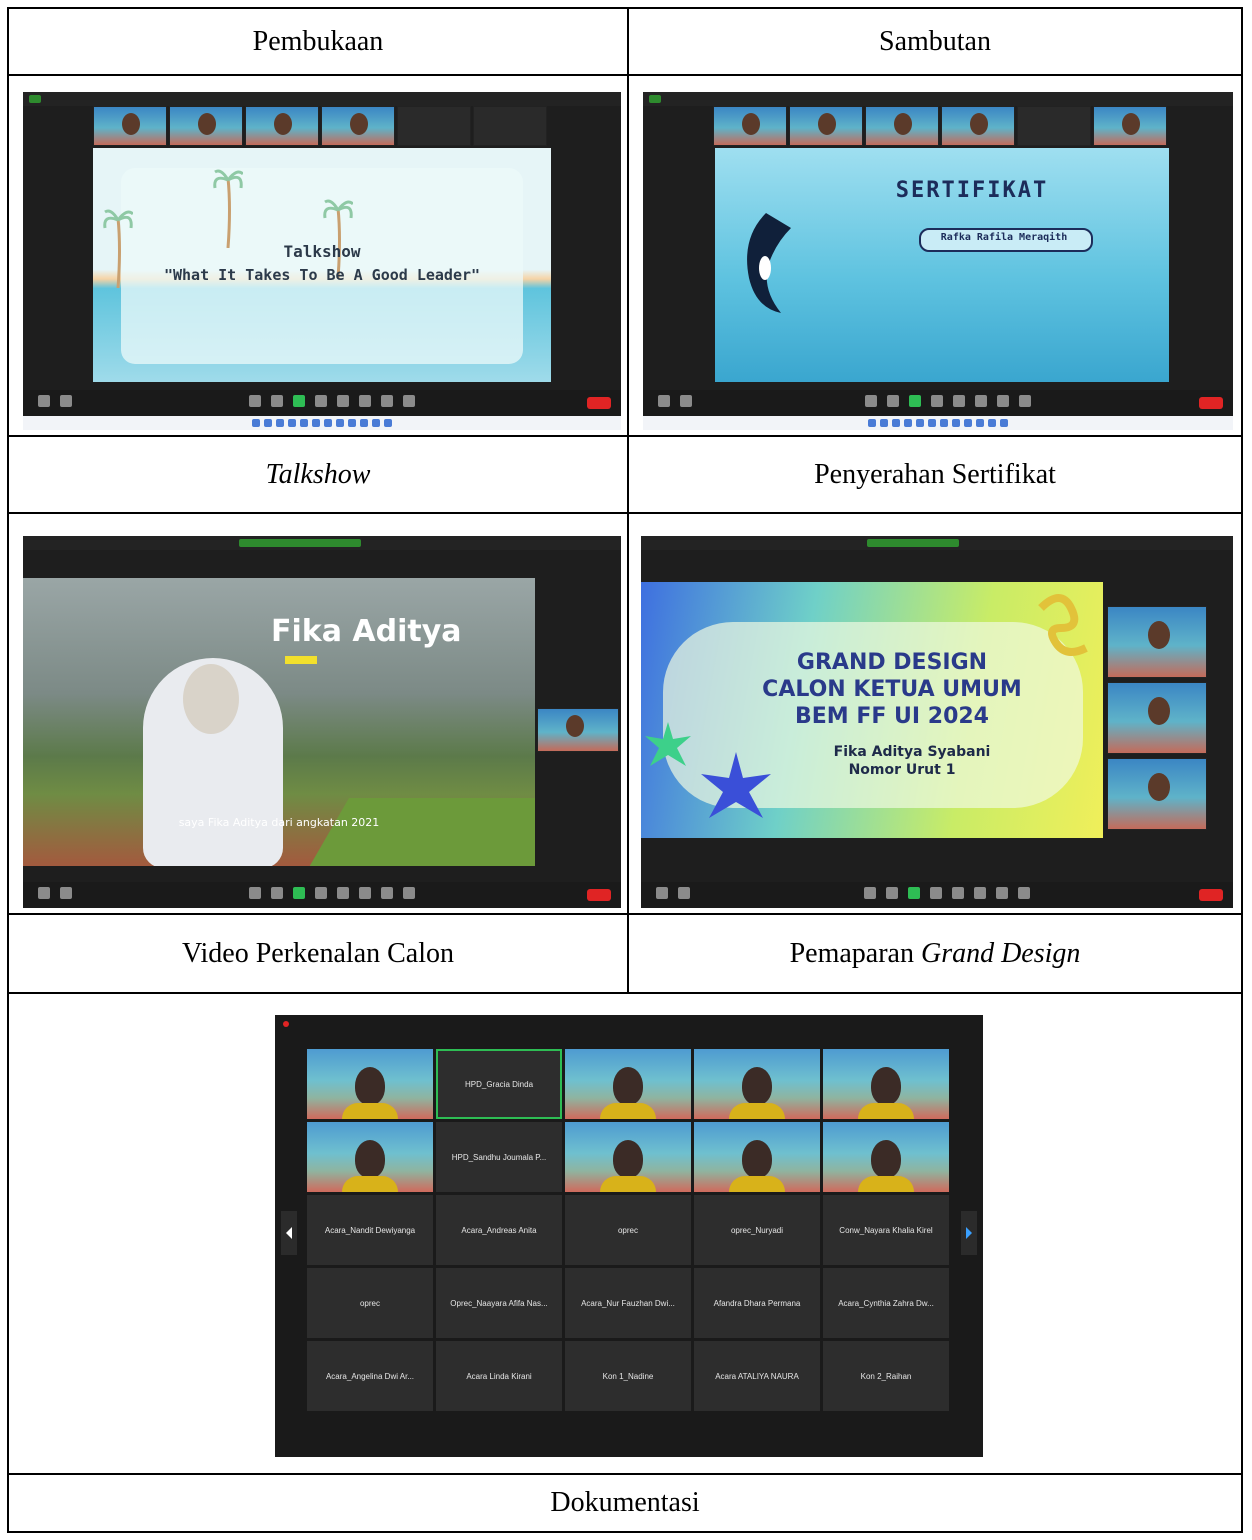 This screenshot has height=1540, width=1252. Describe the element at coordinates (886, 1230) in the screenshot. I see `participant-name-tile: Conw_Nayara Khalia Kirel` at that location.